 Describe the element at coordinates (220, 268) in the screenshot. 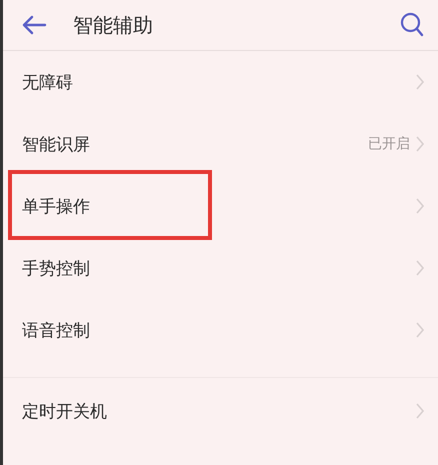

I see `settings-item: 手势控制` at that location.